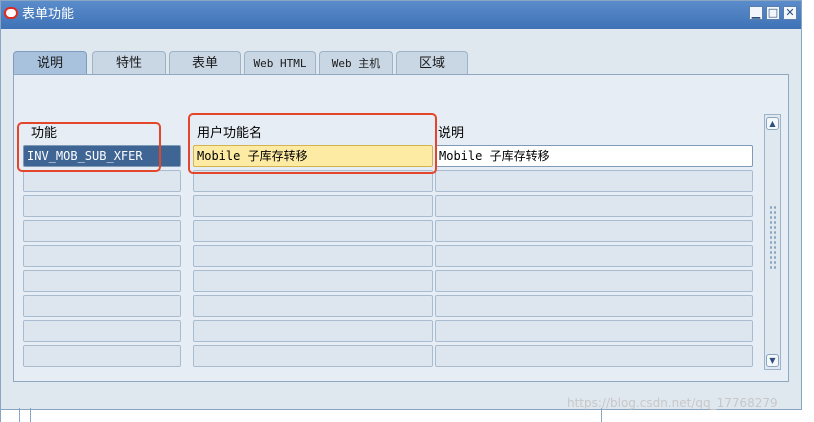 This screenshot has width=814, height=422. Describe the element at coordinates (50, 63) in the screenshot. I see `tab-description: 说明` at that location.